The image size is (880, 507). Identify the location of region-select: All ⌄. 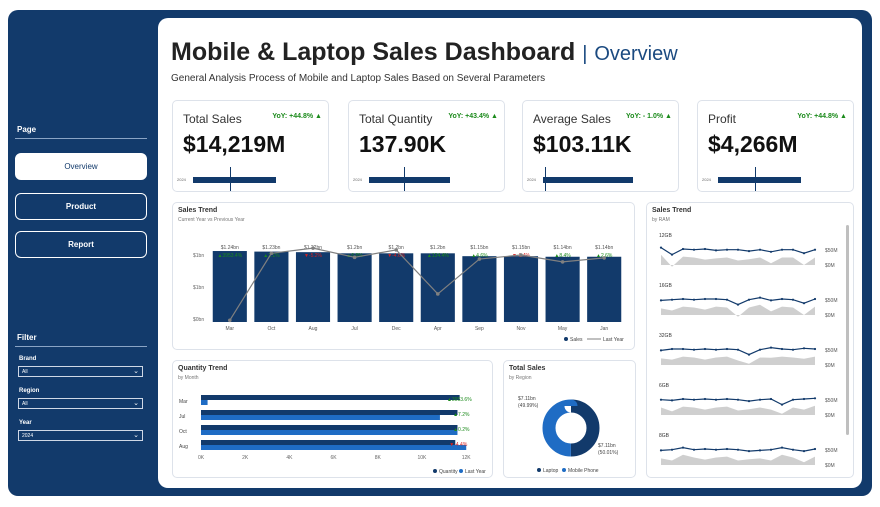
(80, 403).